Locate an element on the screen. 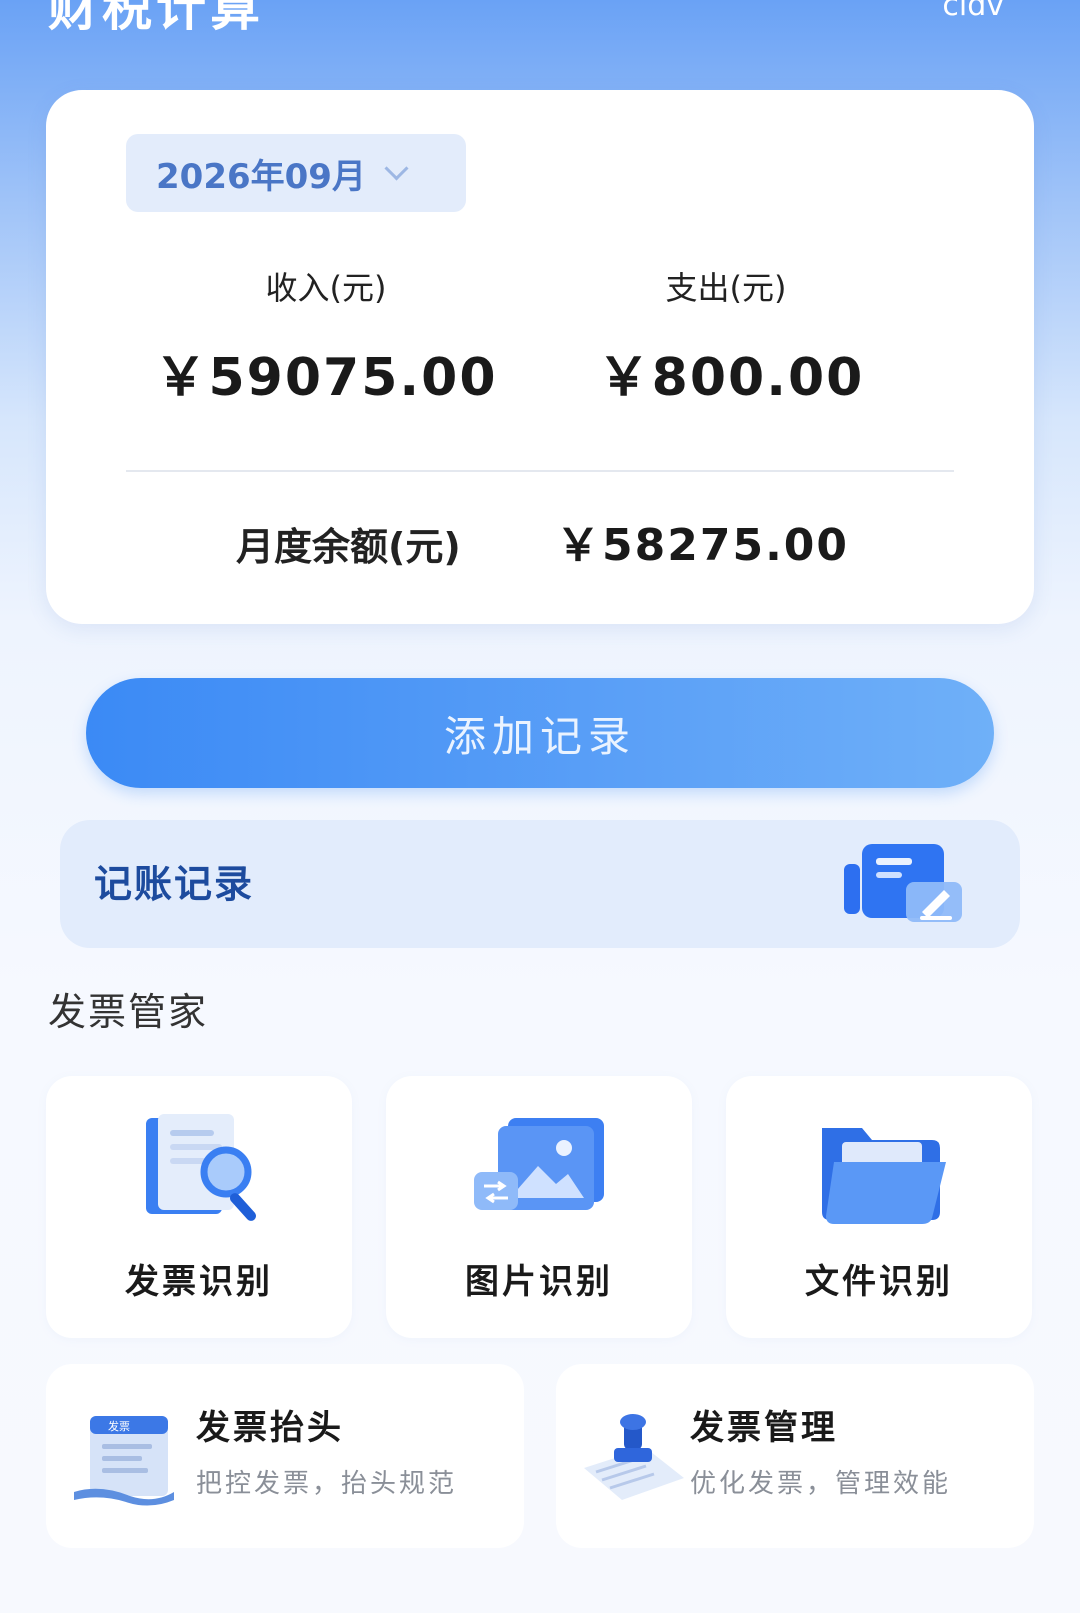 This screenshot has width=1080, height=1613. wide-card-title: 发票管理 is located at coordinates (764, 1428).